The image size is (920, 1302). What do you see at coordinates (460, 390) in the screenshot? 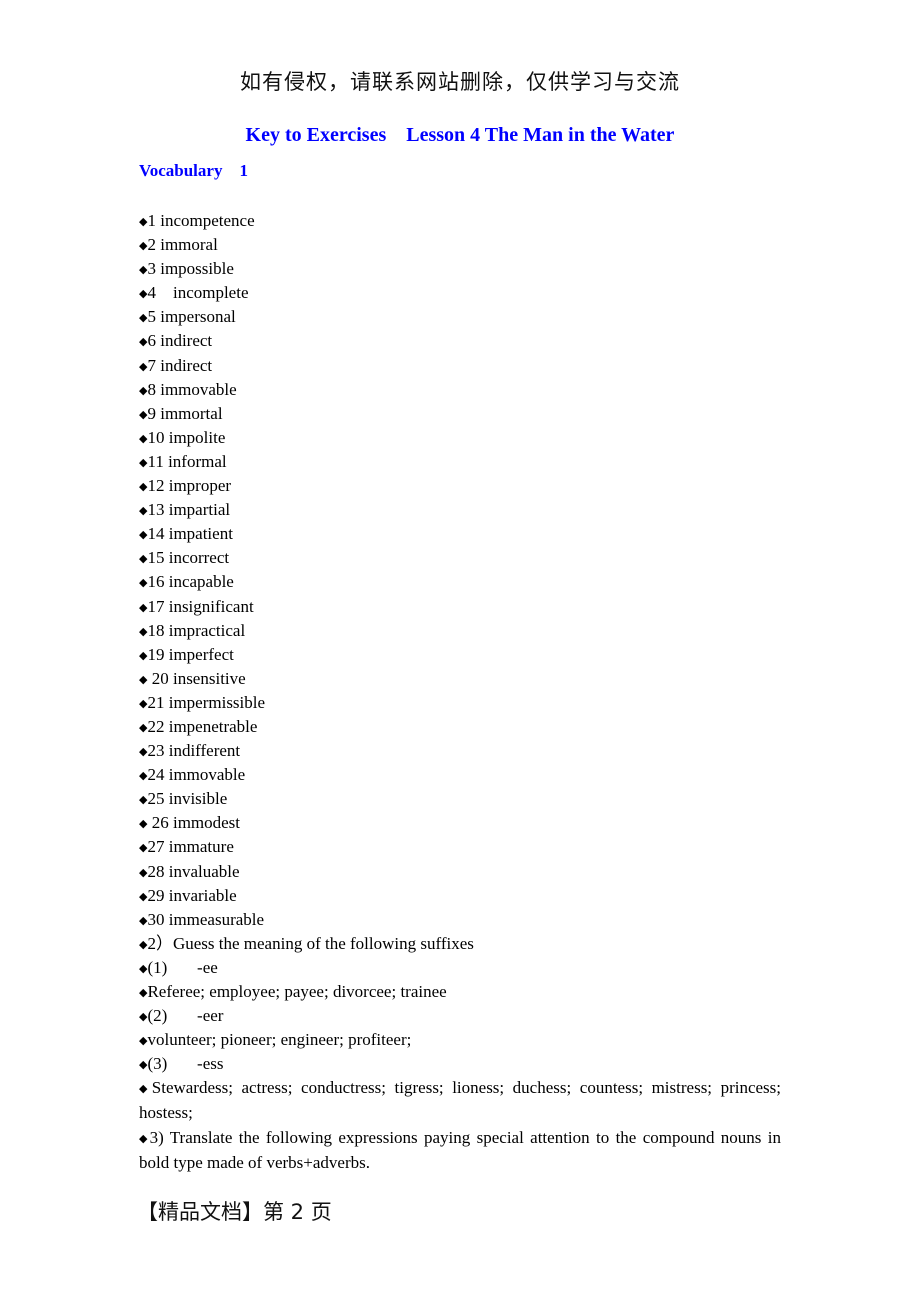
I see `list-item: ◆8 immovable` at bounding box center [460, 390].